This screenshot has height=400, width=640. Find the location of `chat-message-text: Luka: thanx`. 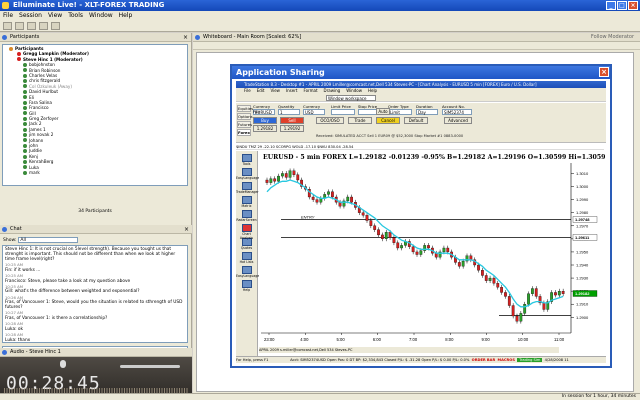

chat-message-text: Luka: thanx is located at coordinates (18, 340).